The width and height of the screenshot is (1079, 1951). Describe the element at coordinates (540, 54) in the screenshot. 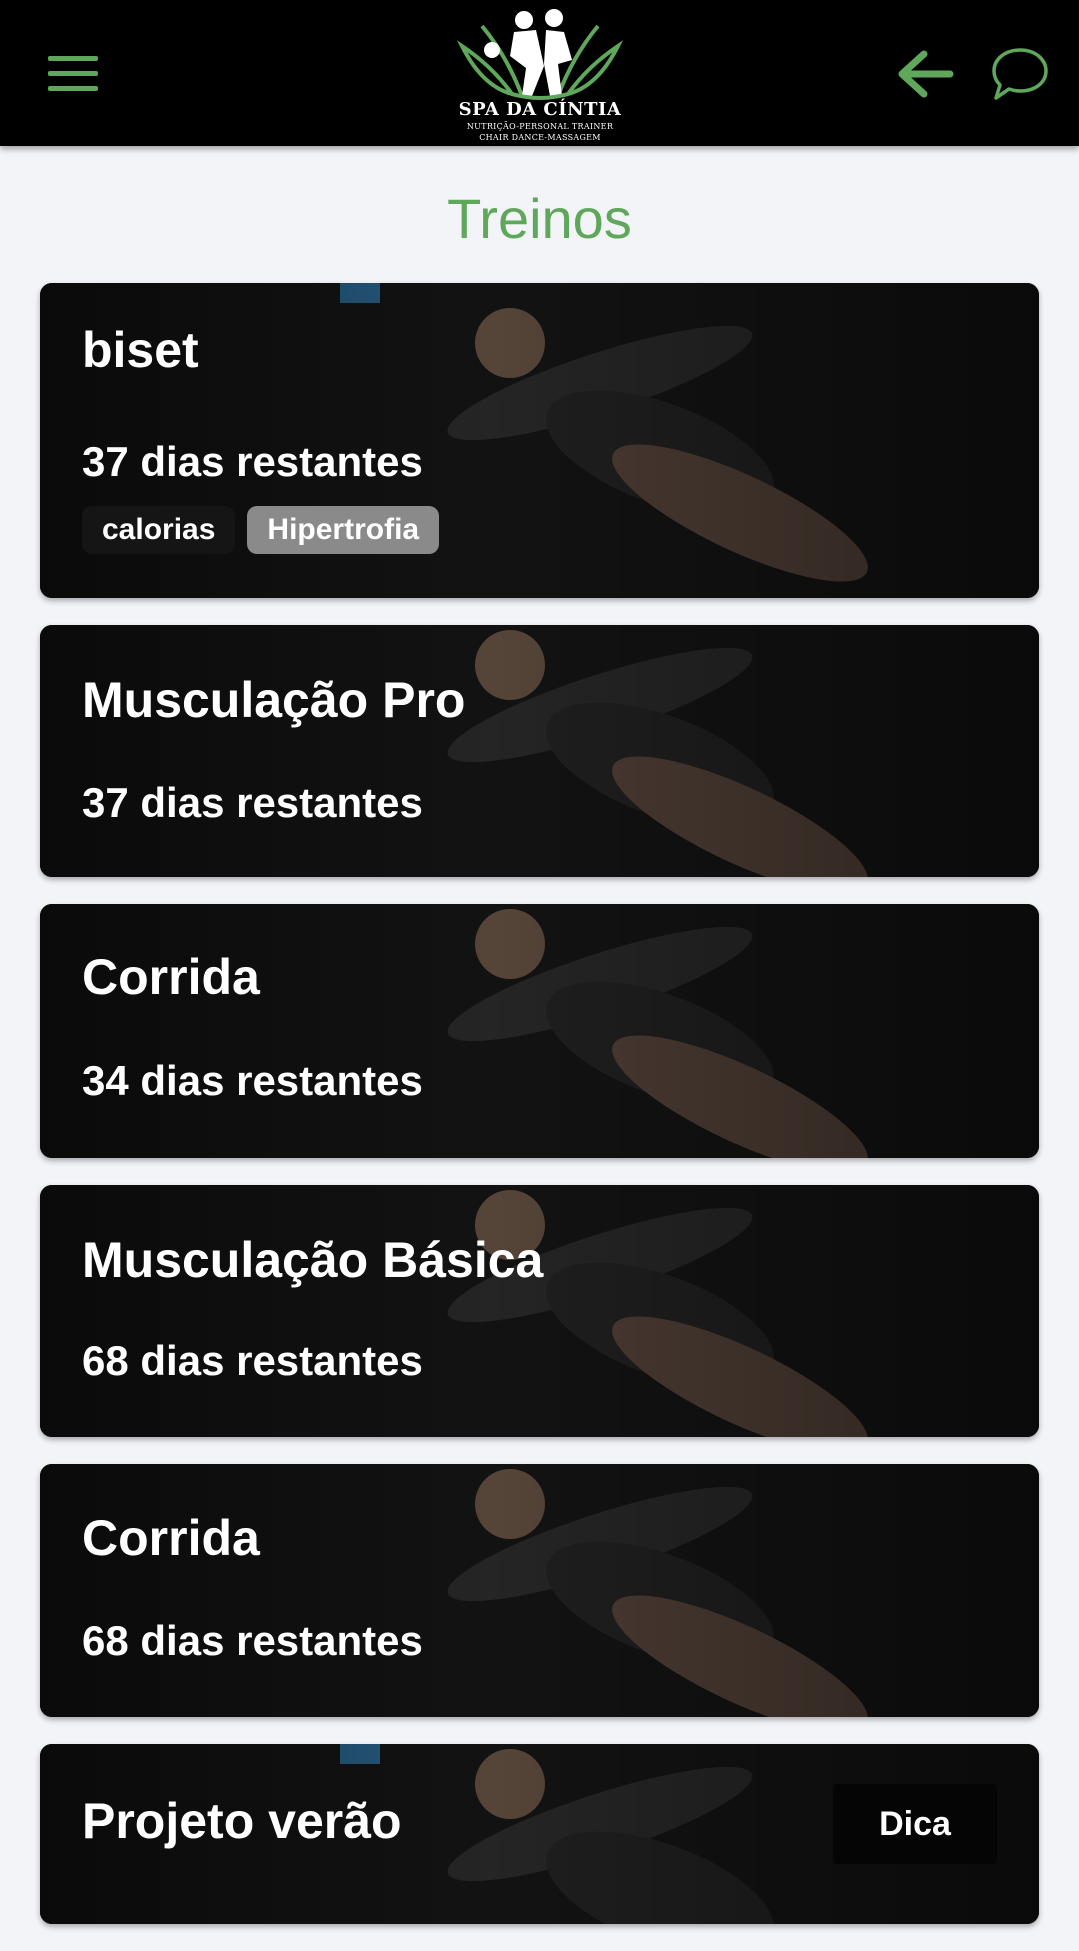

I see `lotus-silhouette-icon` at that location.